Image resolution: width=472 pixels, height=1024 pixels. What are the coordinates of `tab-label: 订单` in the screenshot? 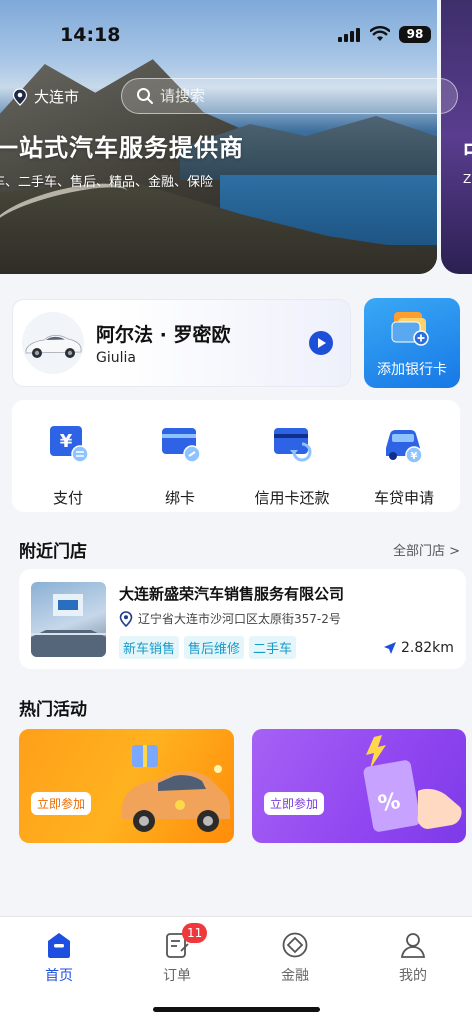 It's located at (177, 976).